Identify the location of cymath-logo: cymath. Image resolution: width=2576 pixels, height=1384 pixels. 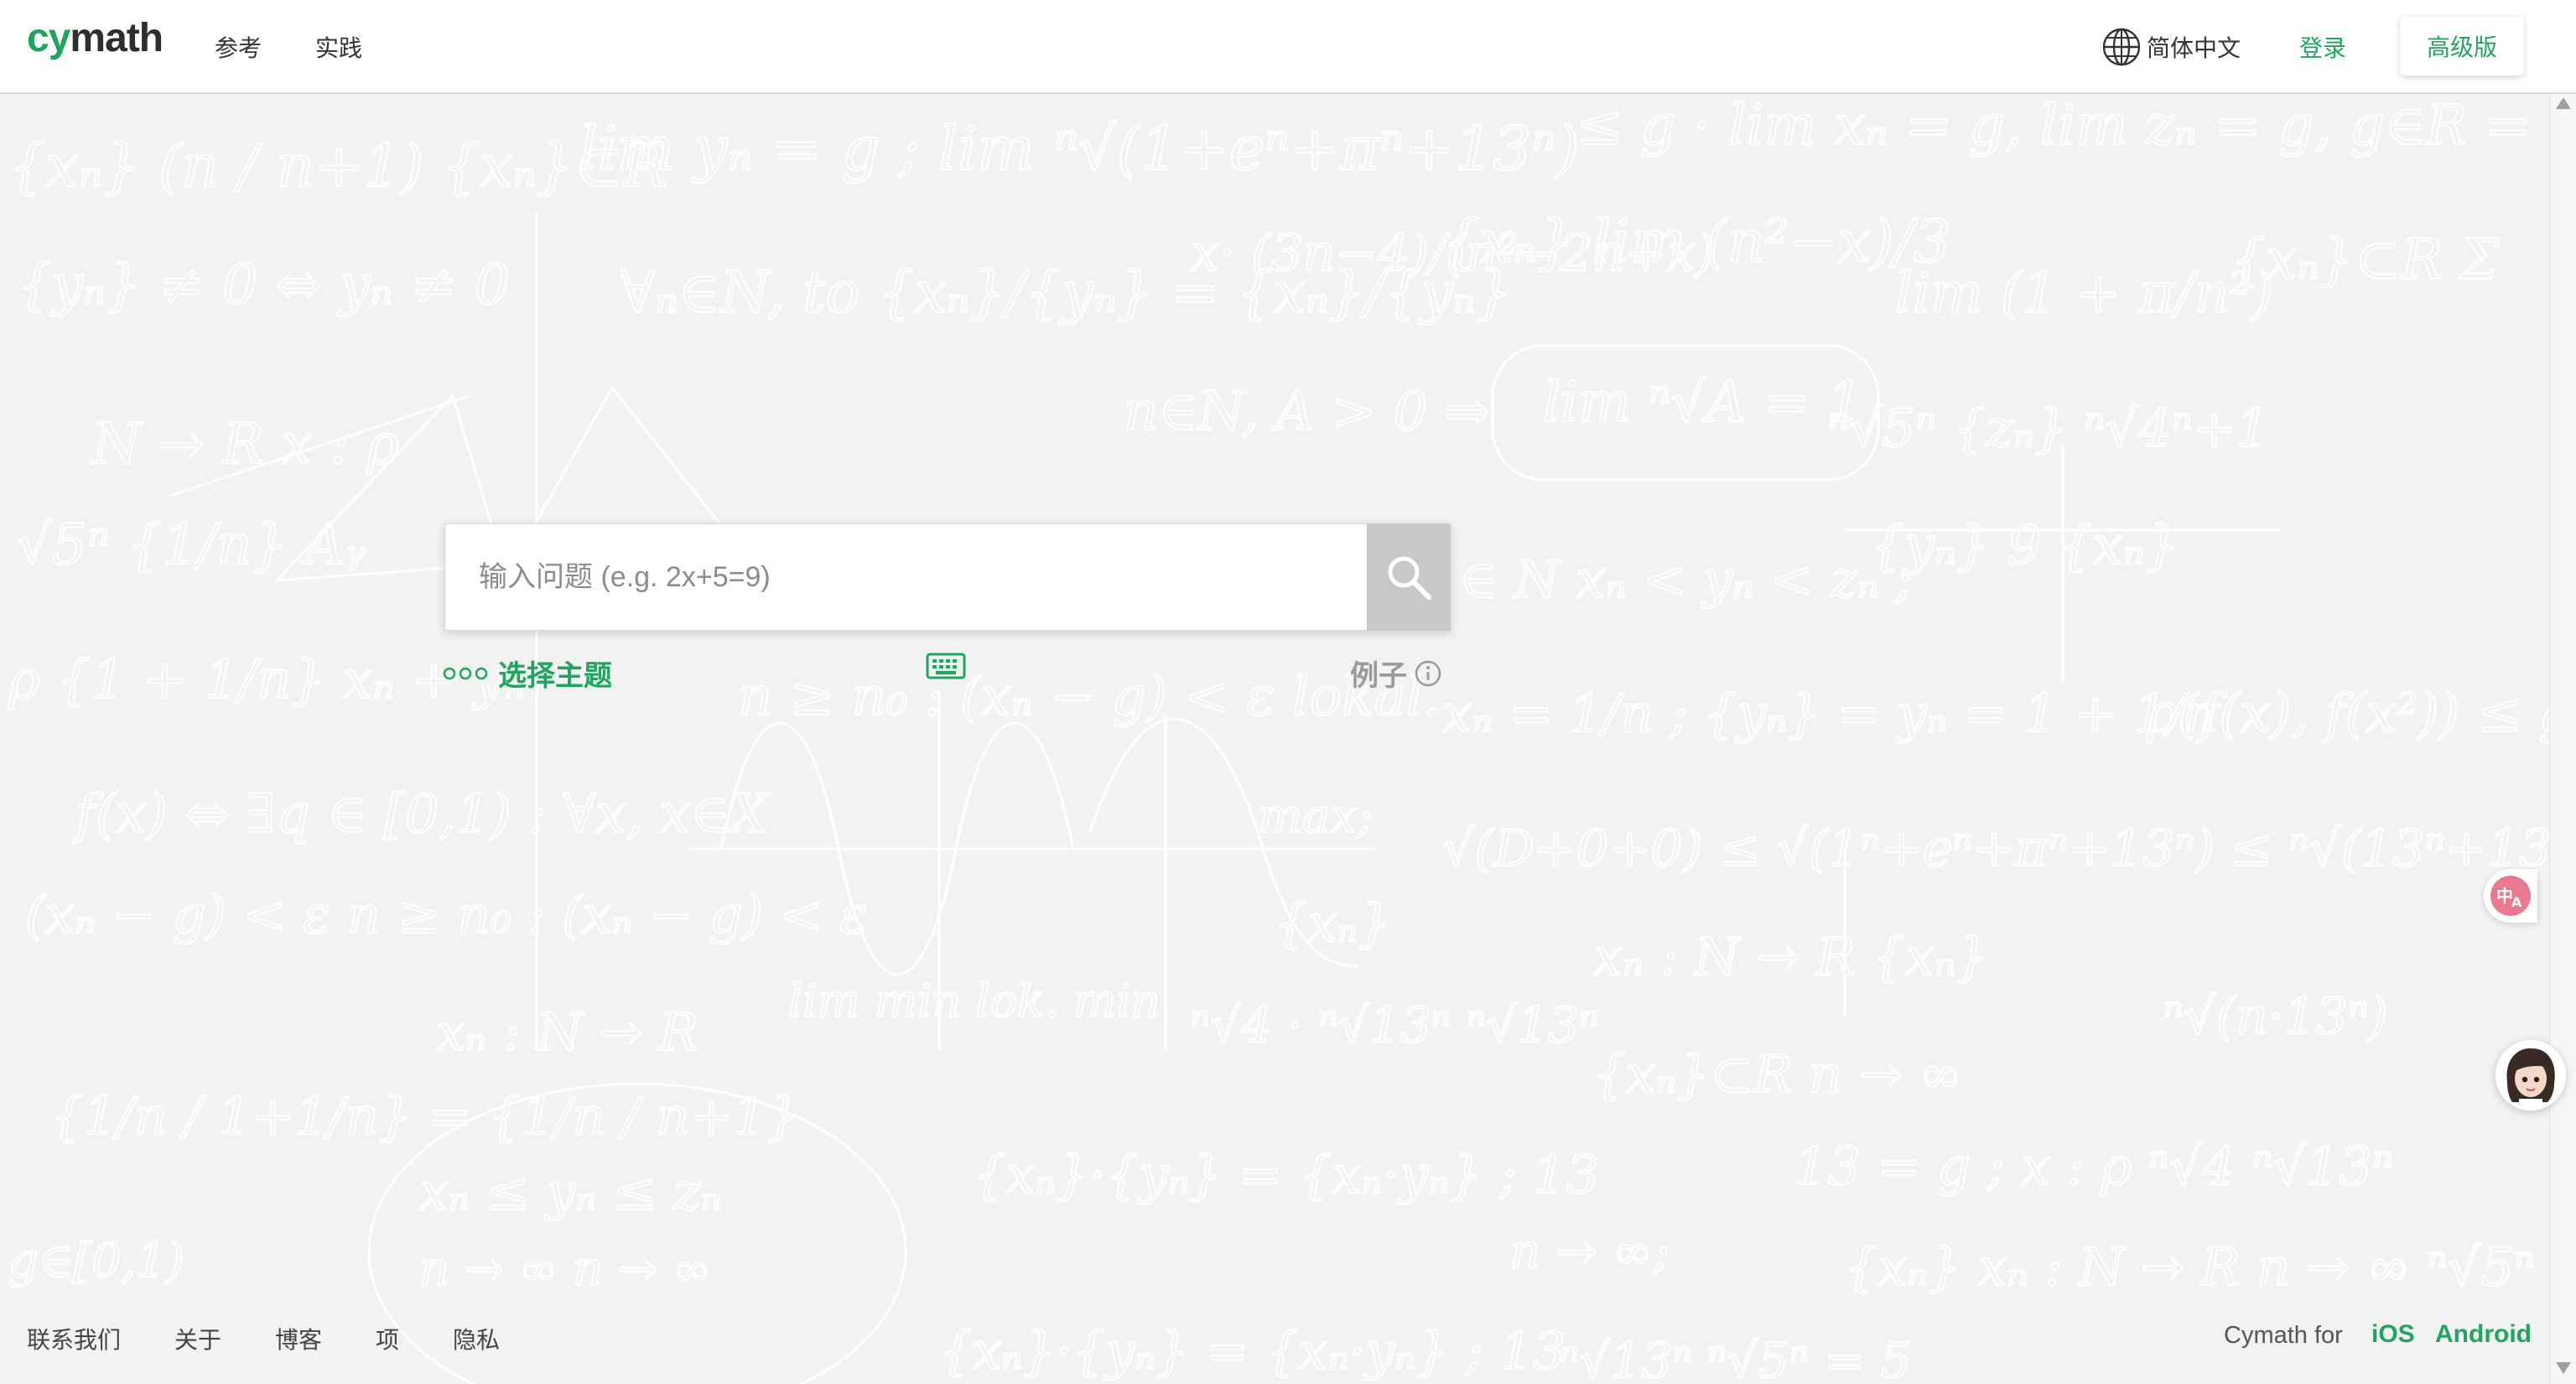
(95, 38).